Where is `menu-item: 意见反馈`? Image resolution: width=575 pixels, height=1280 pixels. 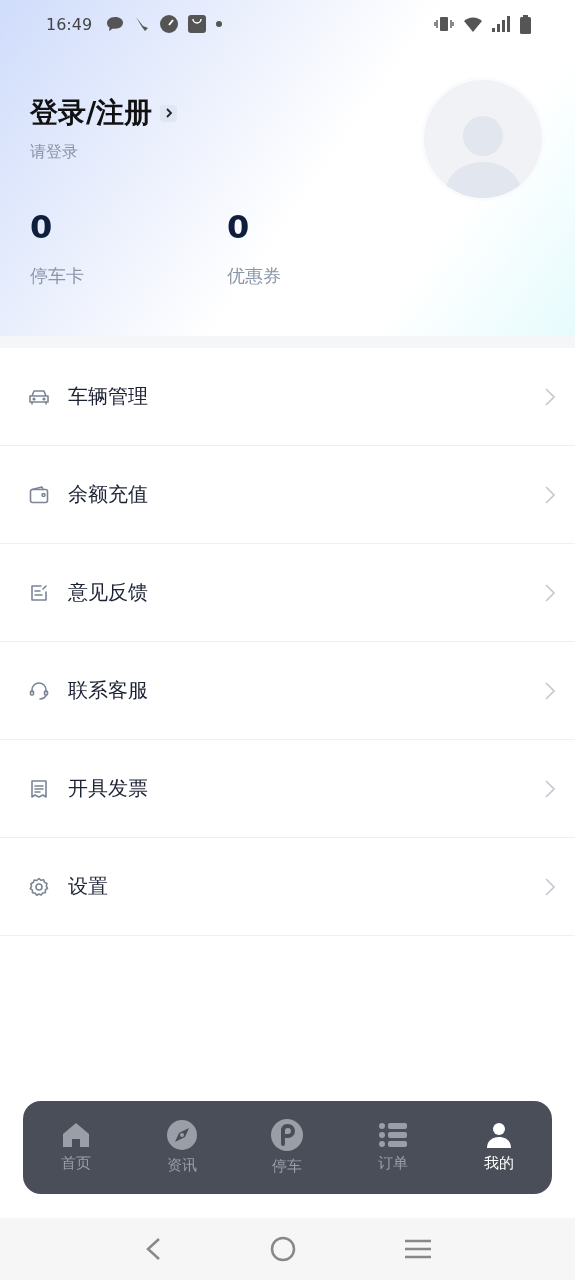
menu-item: 意见反馈 is located at coordinates (287, 593).